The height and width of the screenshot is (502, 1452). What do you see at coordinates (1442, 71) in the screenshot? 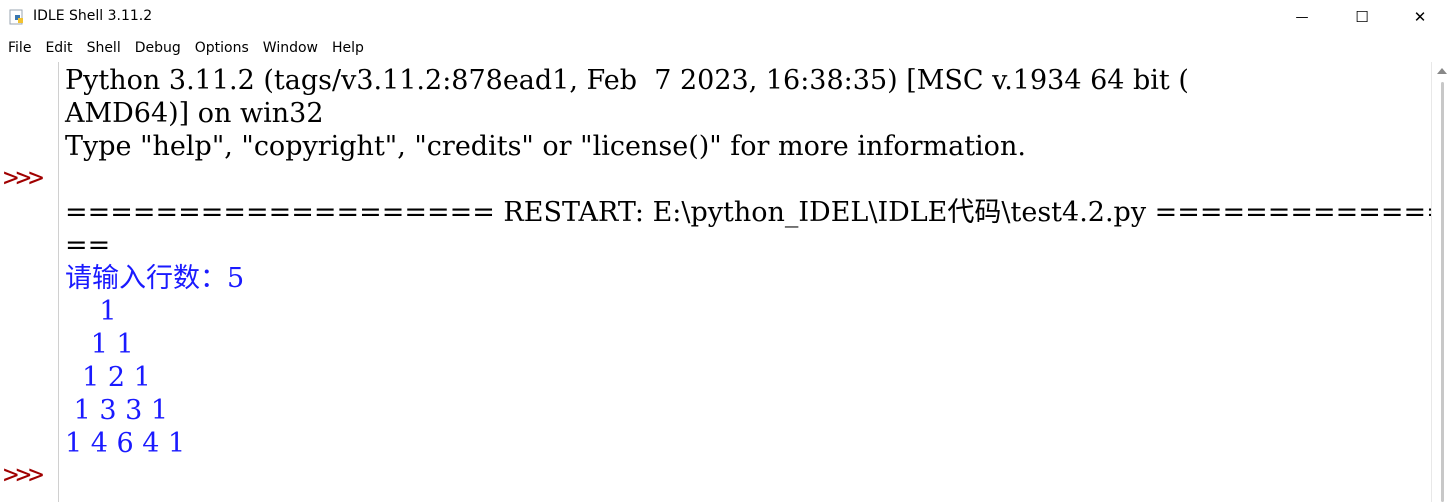
I see `chevron-up-icon` at bounding box center [1442, 71].